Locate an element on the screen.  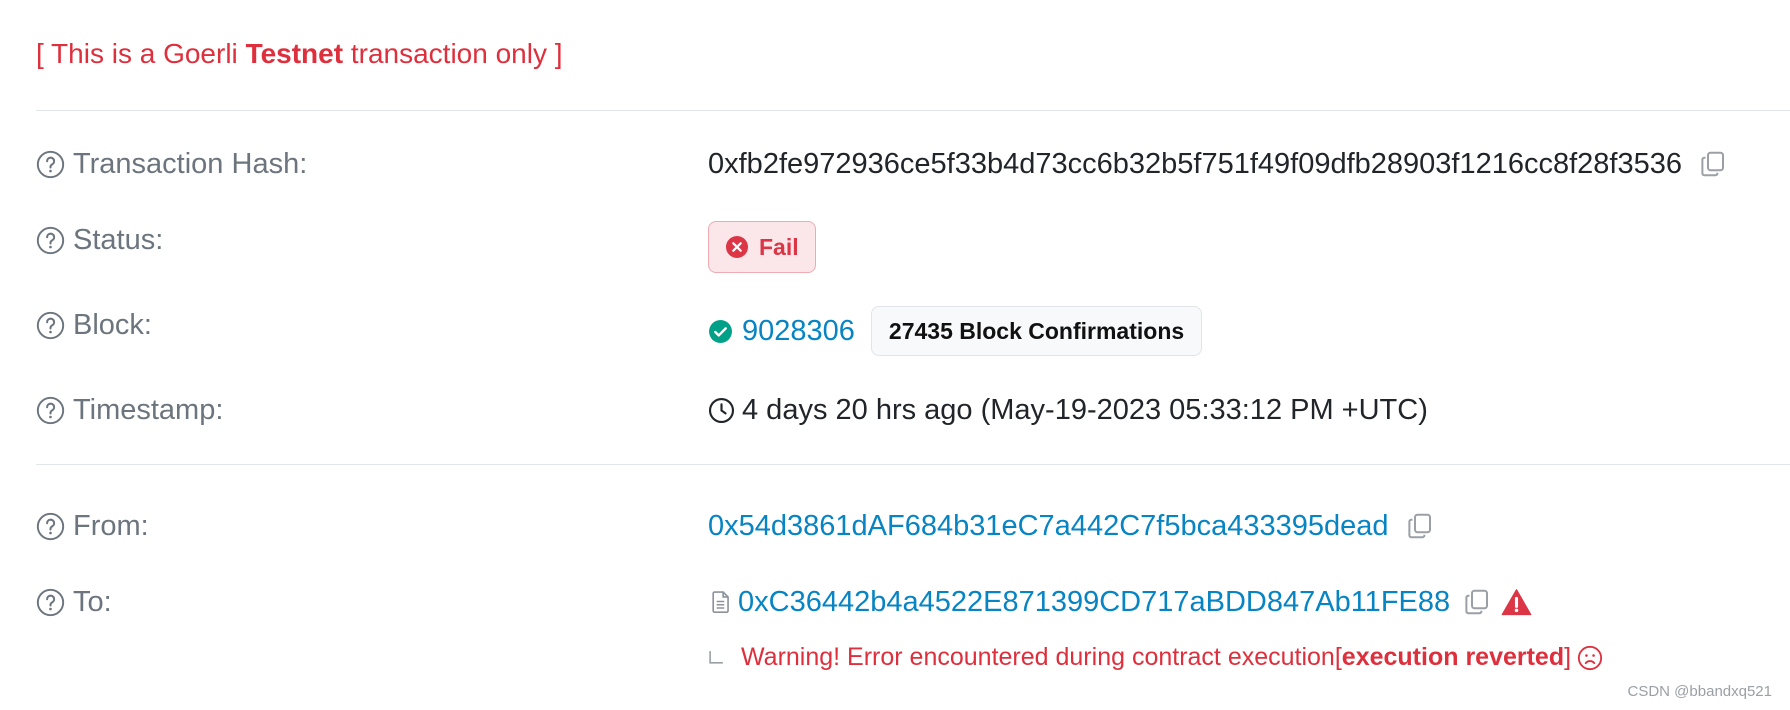
timestamp-label: Timestamp: is located at coordinates (129, 410).